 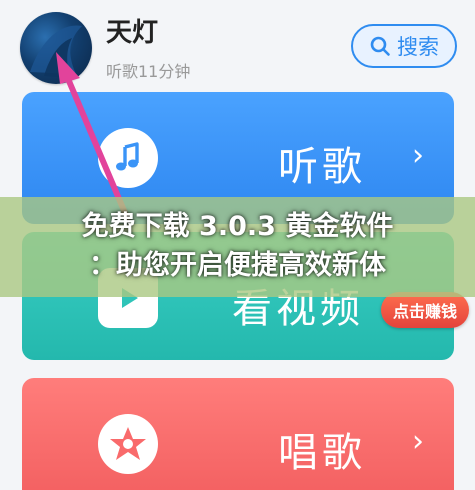 What do you see at coordinates (418, 47) in the screenshot?
I see `search-label: 搜索` at bounding box center [418, 47].